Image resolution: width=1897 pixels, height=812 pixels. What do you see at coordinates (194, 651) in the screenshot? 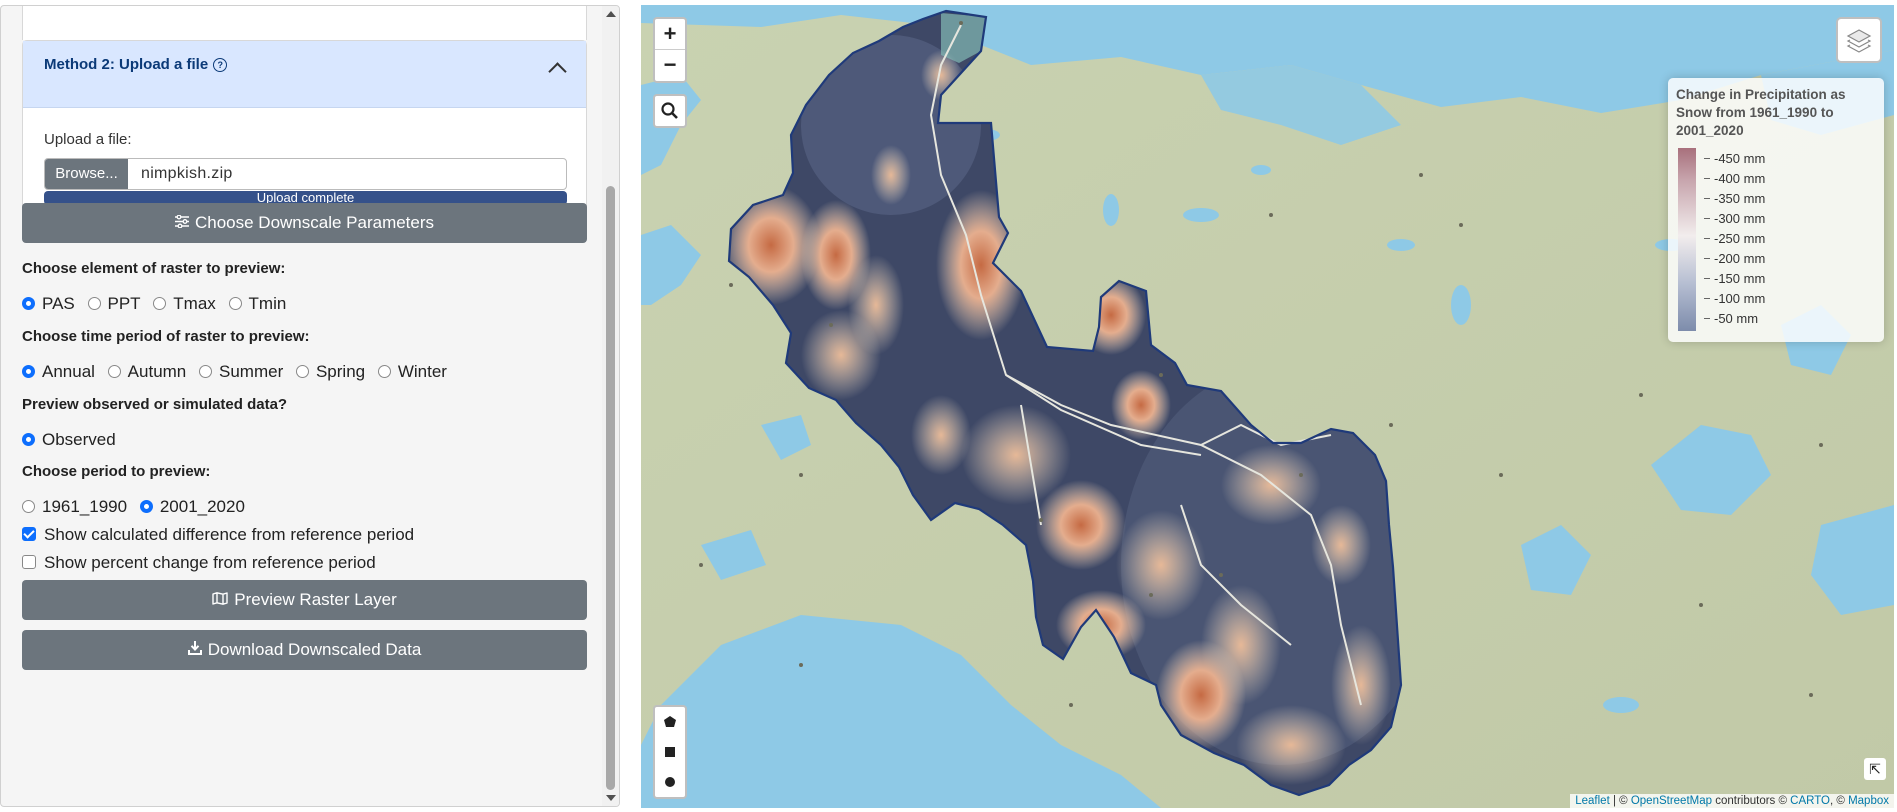
I see `download-icon` at bounding box center [194, 651].